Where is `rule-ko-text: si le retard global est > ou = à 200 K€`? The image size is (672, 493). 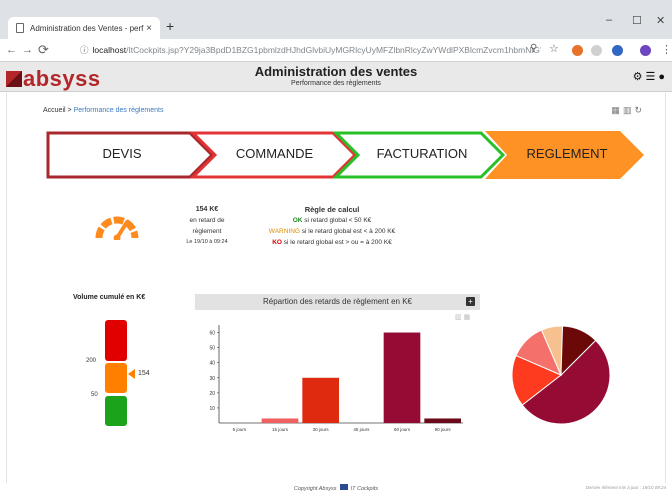 rule-ko-text: si le retard global est > ou = à 200 K€ is located at coordinates (336, 242).